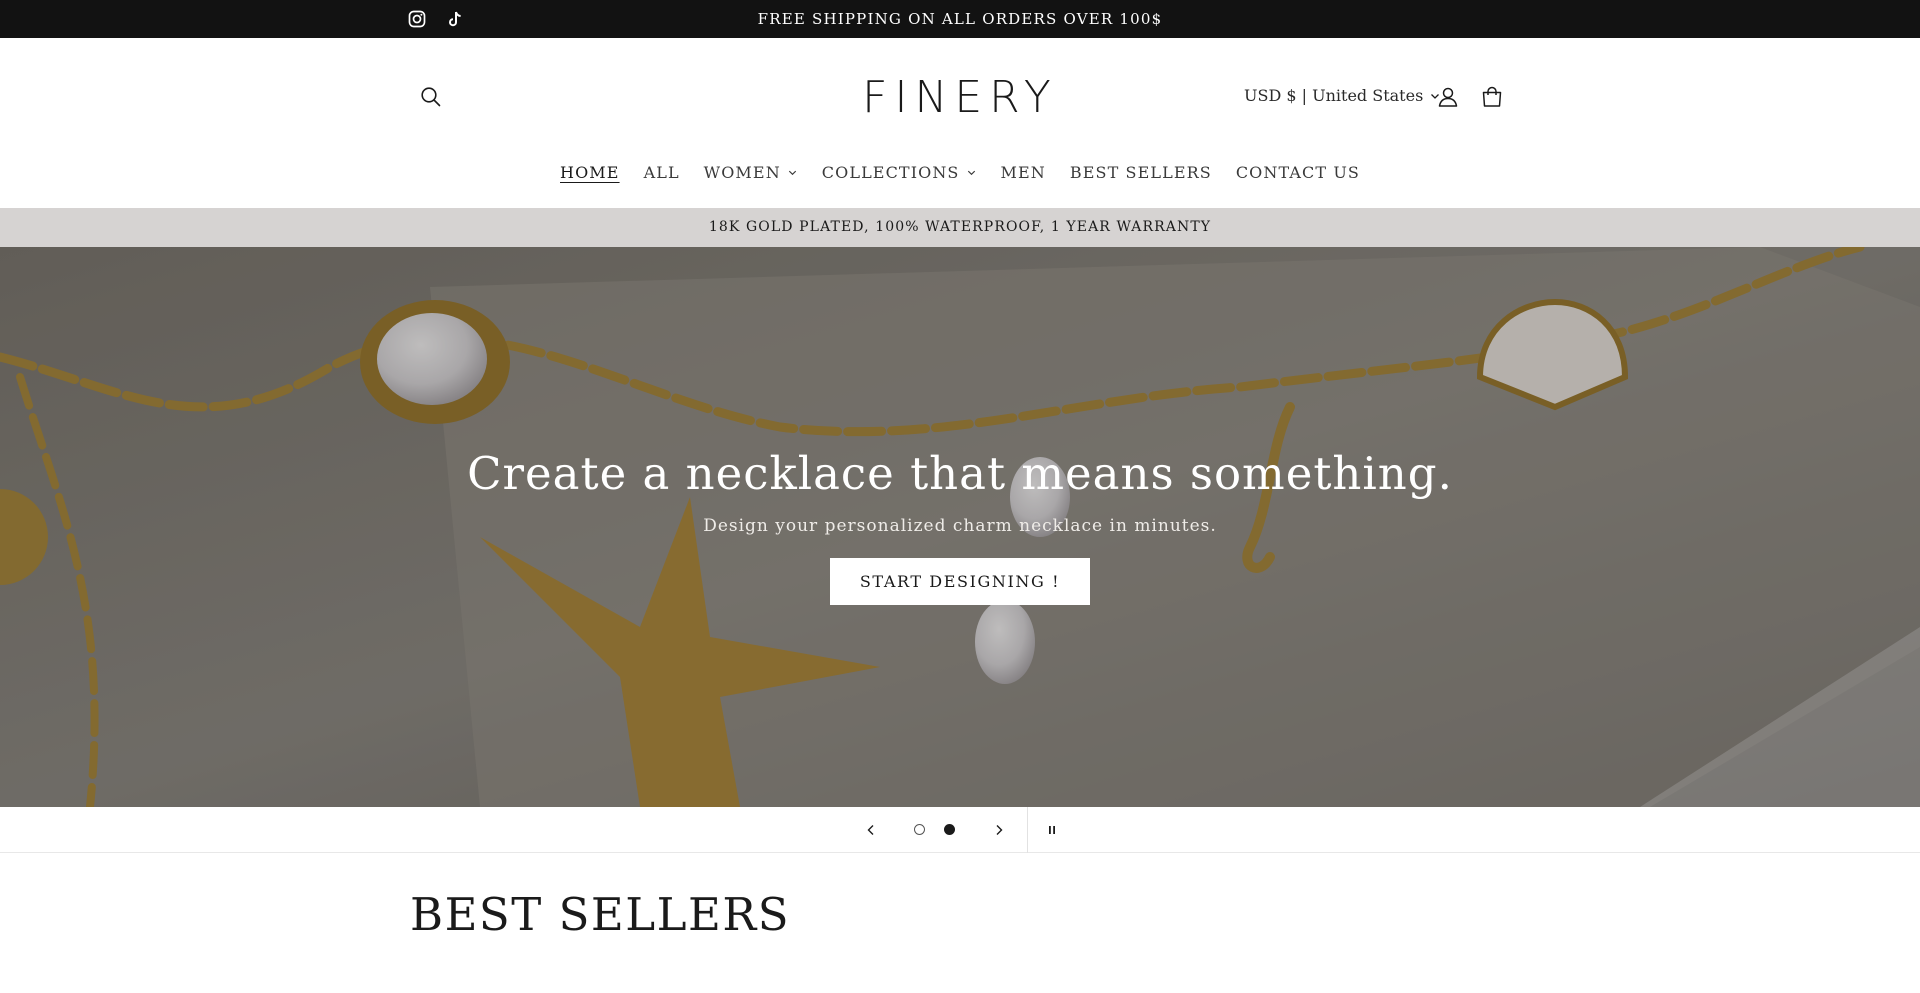 The width and height of the screenshot is (1920, 993). Describe the element at coordinates (600, 914) in the screenshot. I see `best-sellers-title: BEST SELLERS` at that location.